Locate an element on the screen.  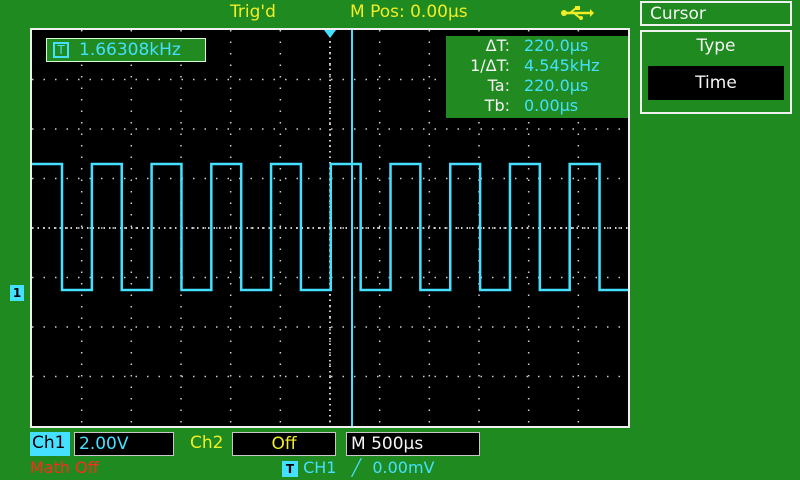
ta-row: Ta: 220.0µs is located at coordinates (537, 86).